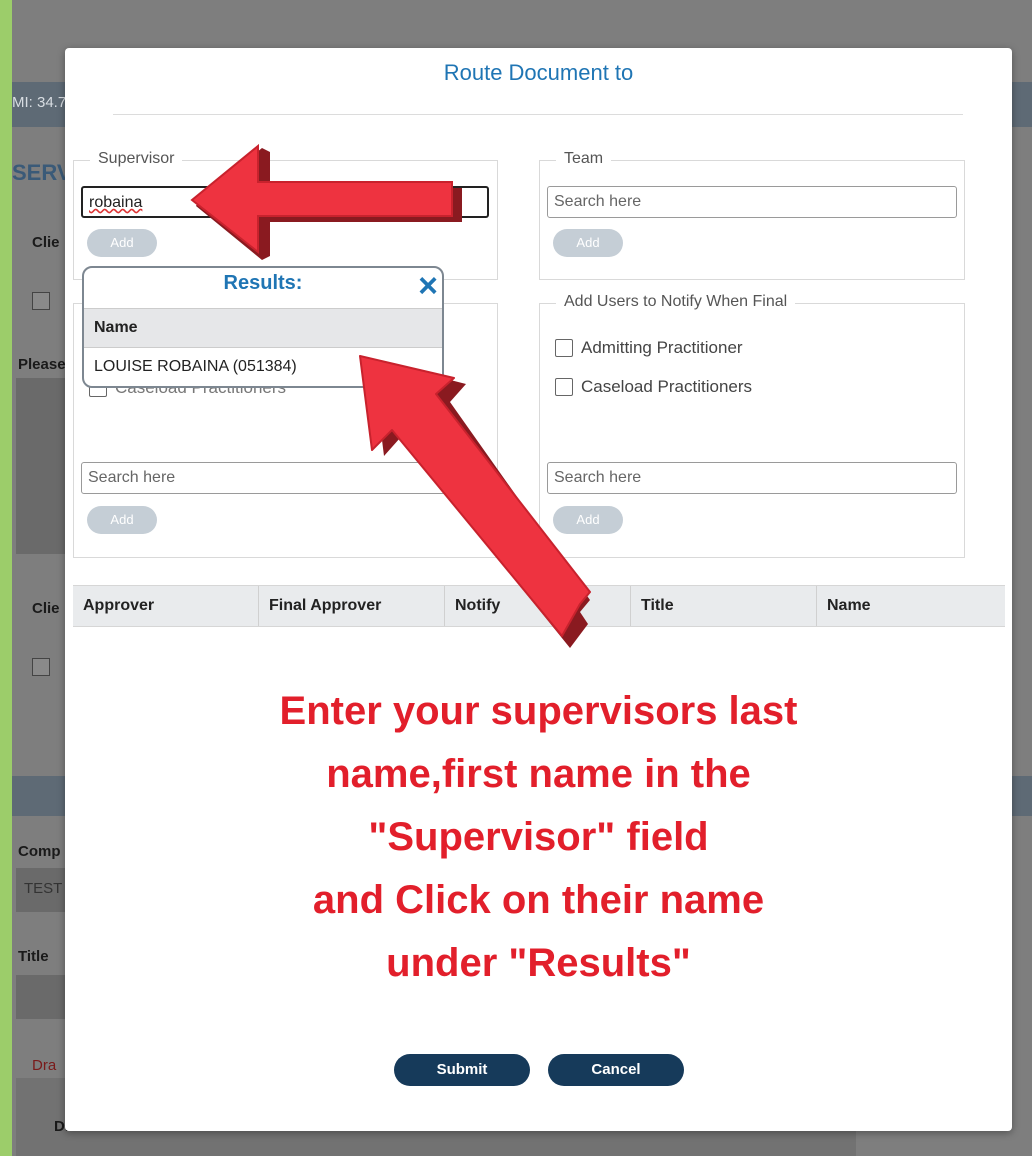 The height and width of the screenshot is (1156, 1032). Describe the element at coordinates (584, 159) in the screenshot. I see `team-legend: Team` at that location.